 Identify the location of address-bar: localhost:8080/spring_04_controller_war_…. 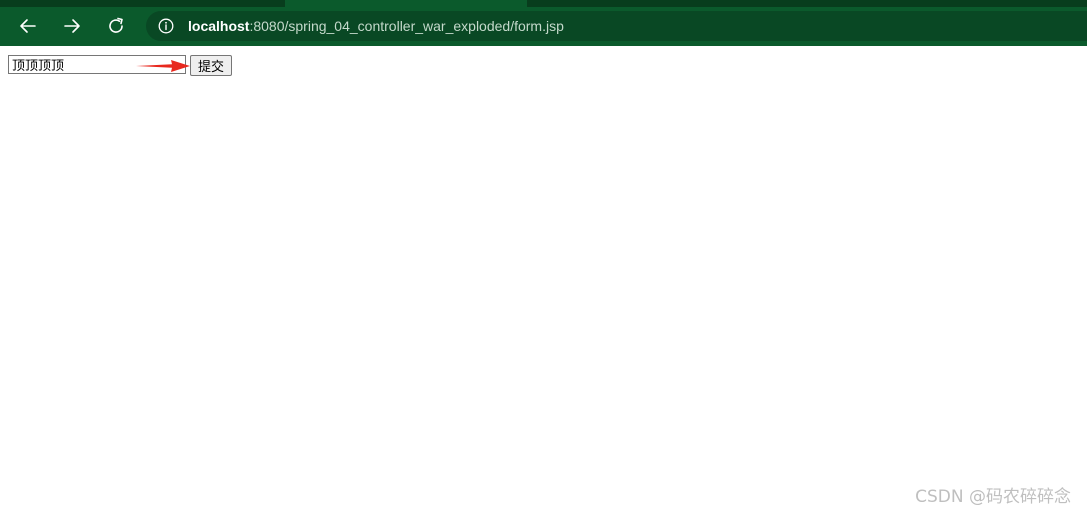
(616, 26).